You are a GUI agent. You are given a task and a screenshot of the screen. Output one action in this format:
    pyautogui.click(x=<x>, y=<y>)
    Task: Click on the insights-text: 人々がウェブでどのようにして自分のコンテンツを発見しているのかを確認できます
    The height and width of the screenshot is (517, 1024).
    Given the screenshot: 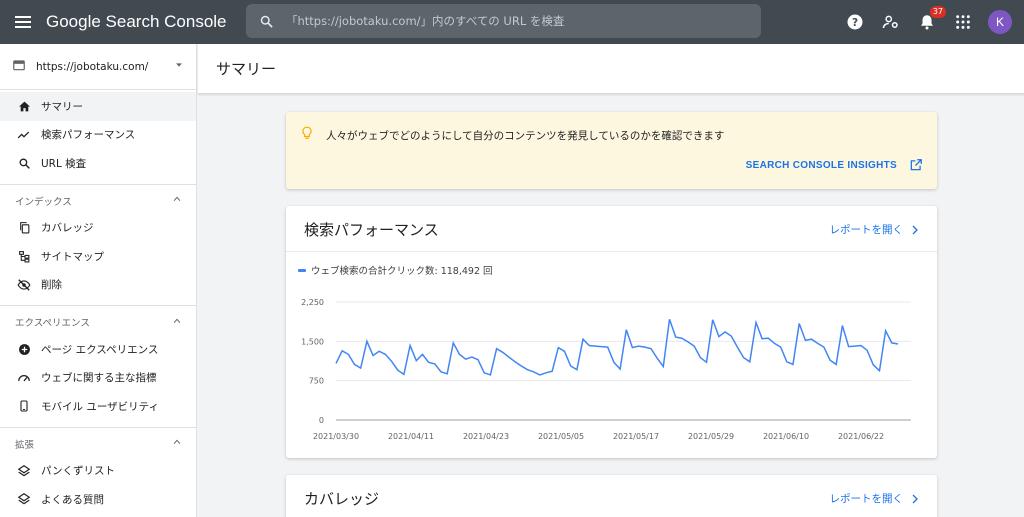 What is the action you would take?
    pyautogui.click(x=525, y=136)
    